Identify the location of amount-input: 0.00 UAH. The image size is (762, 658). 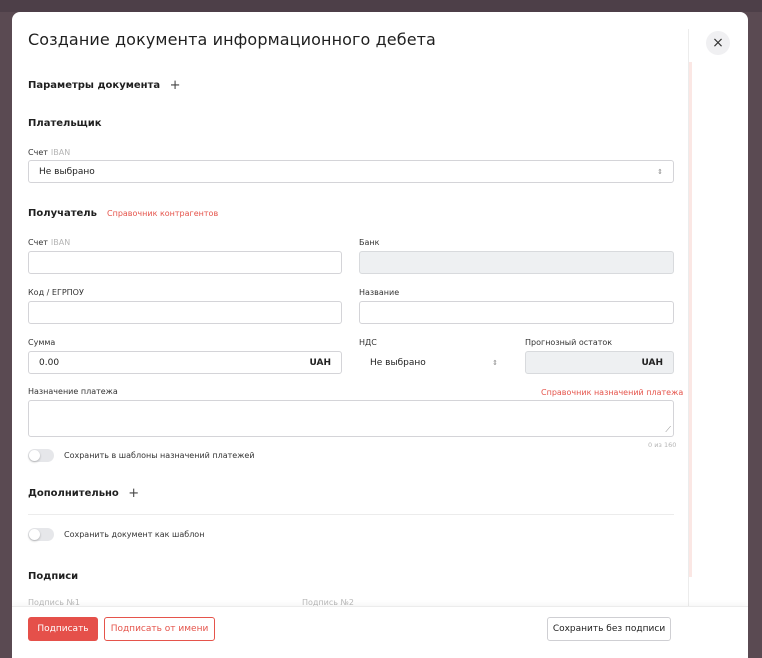
(185, 362).